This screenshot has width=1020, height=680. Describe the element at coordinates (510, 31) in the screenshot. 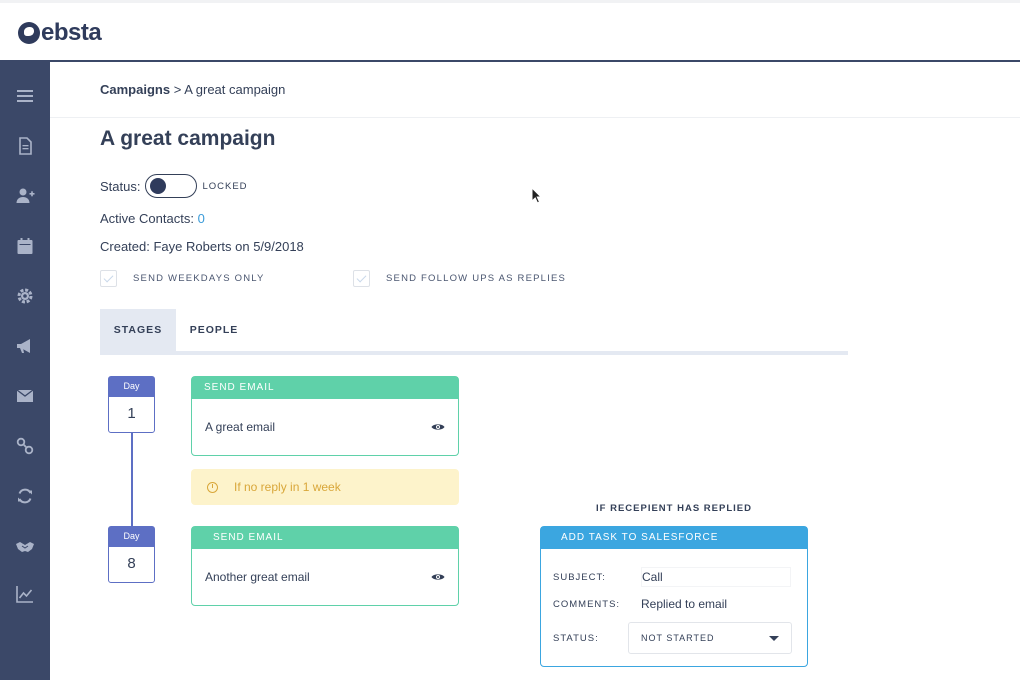

I see `top-bar: ebsta` at that location.